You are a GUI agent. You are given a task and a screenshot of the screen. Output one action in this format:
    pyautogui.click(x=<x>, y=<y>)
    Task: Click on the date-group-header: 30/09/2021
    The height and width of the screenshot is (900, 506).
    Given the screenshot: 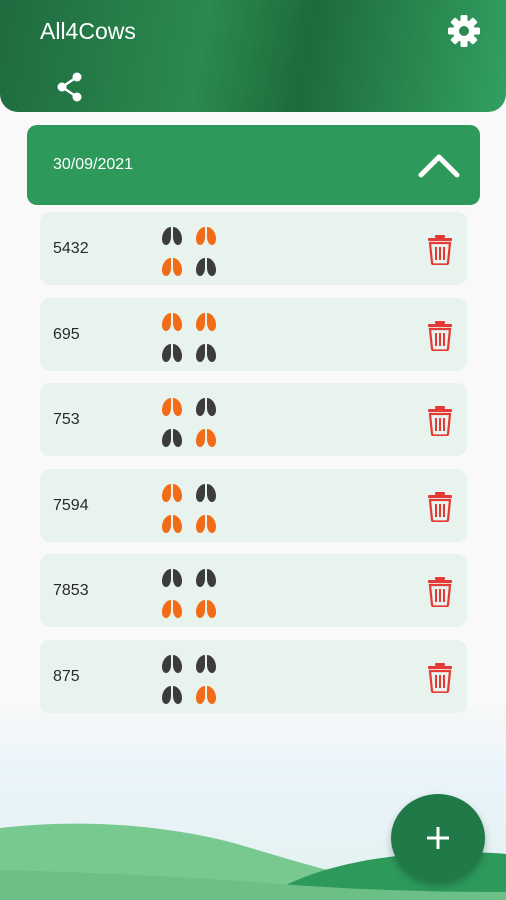 What is the action you would take?
    pyautogui.click(x=253, y=165)
    